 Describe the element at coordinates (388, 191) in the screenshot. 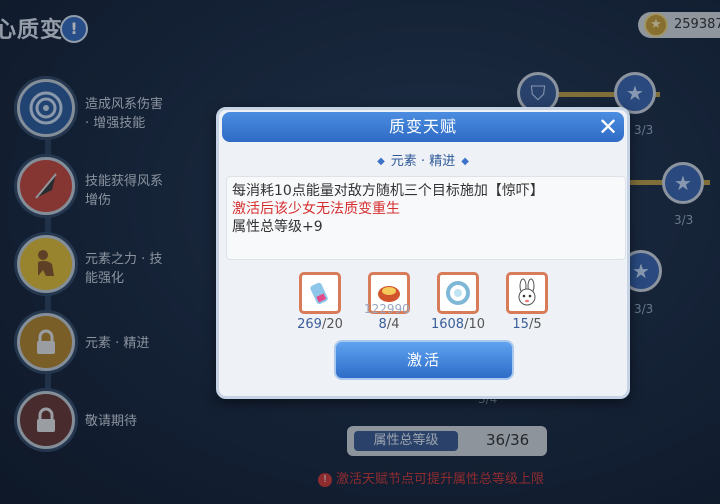

I see `description-line-1: 每消耗10点能量对敌方随机三个目标施加【惊吓】` at that location.